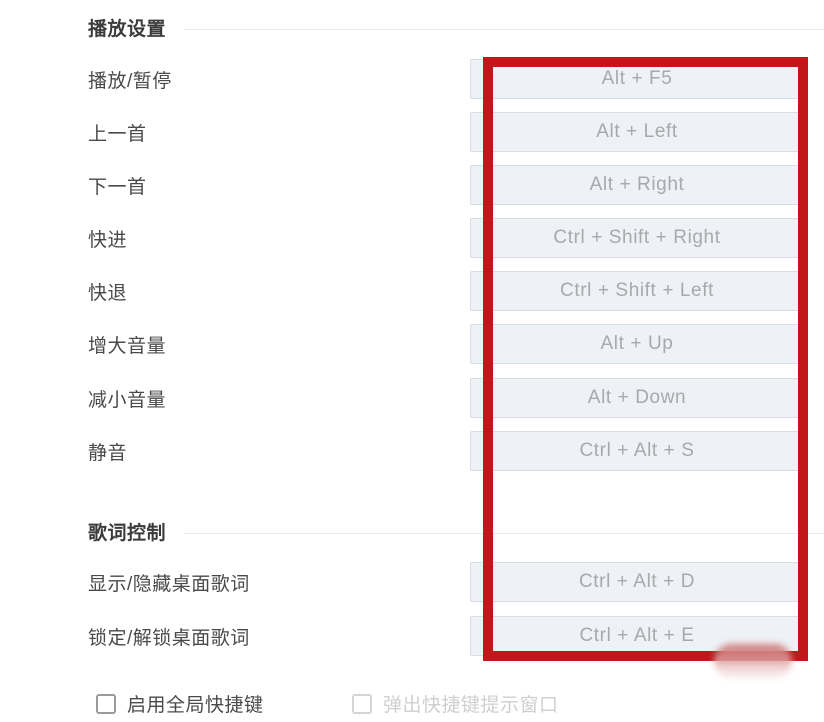 This screenshot has width=824, height=722. I want to click on shortcut-row: 静音 Ctrl + Alt + S, so click(412, 451).